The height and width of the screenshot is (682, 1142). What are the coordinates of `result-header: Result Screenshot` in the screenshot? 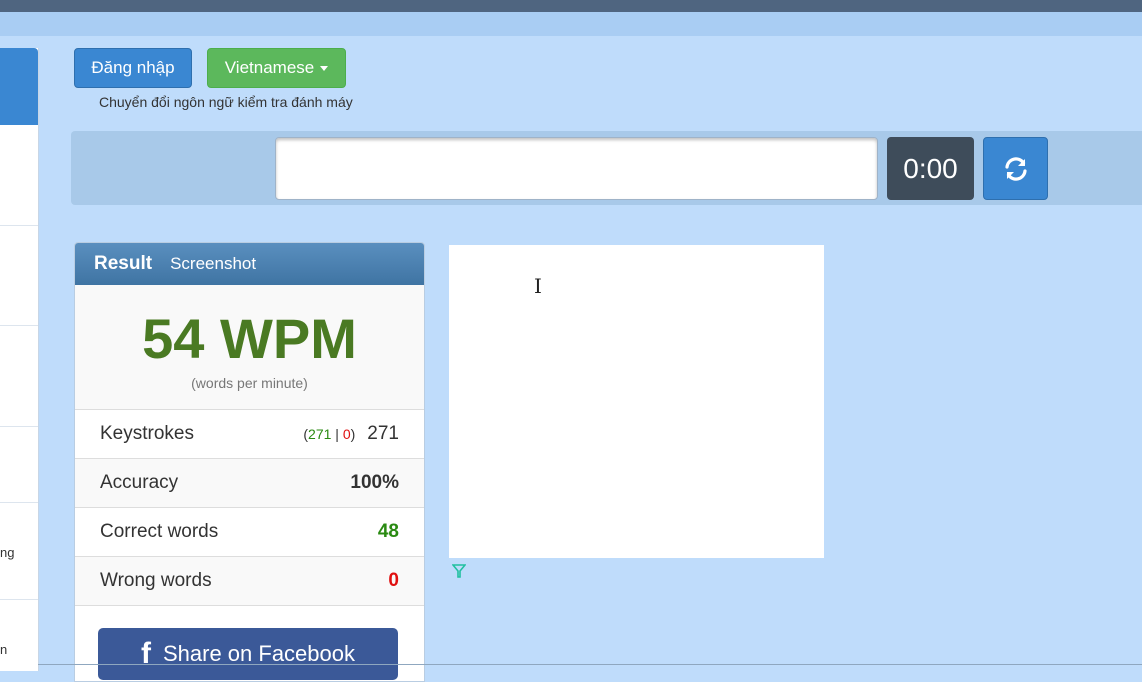 It's located at (249, 264).